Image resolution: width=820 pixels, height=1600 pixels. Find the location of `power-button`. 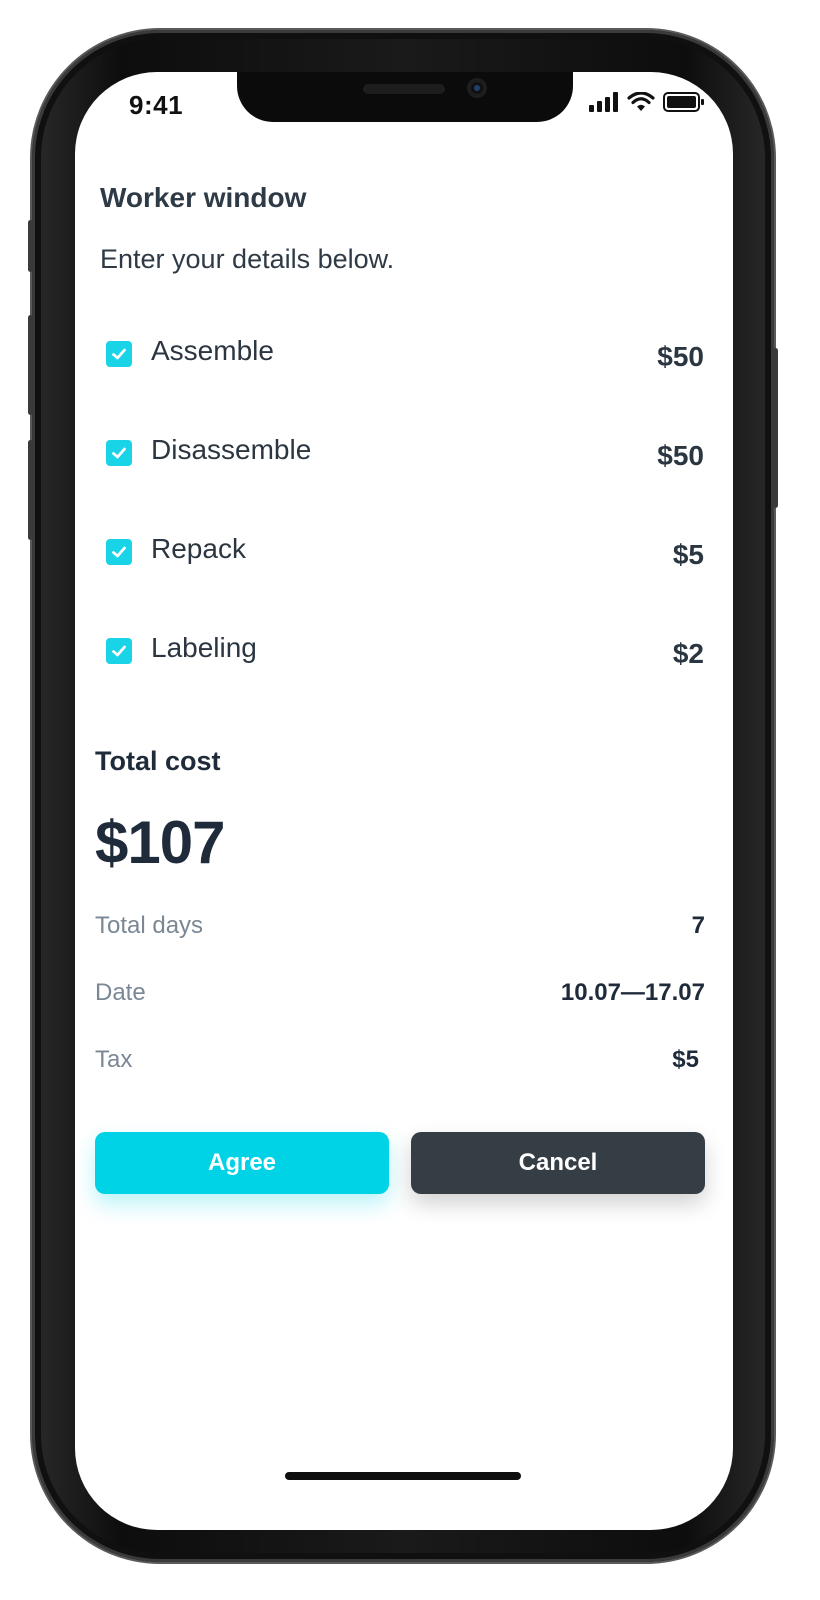

power-button is located at coordinates (775, 428).